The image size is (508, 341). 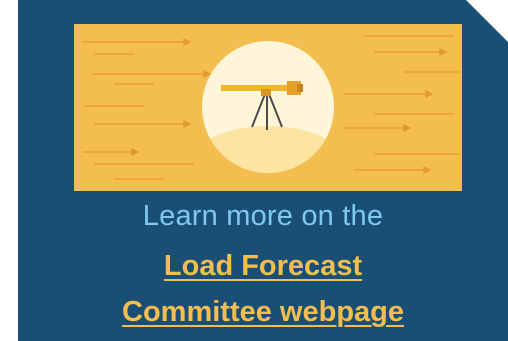 What do you see at coordinates (263, 312) in the screenshot?
I see `committee-webpage-link: Committee webpage` at bounding box center [263, 312].